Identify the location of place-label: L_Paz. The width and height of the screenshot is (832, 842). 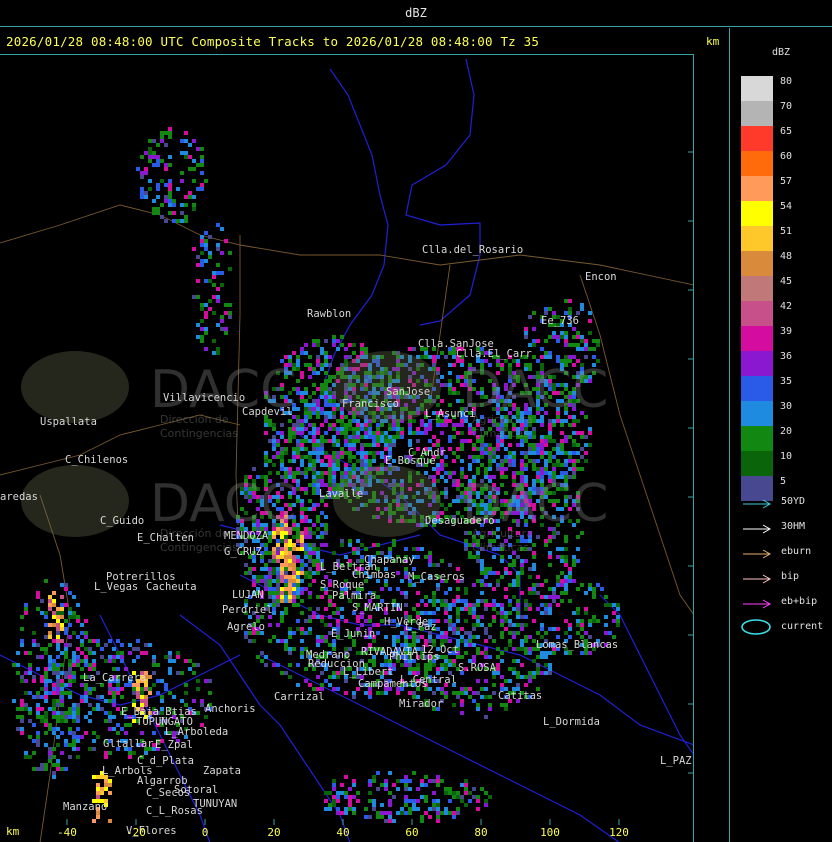
(421, 627).